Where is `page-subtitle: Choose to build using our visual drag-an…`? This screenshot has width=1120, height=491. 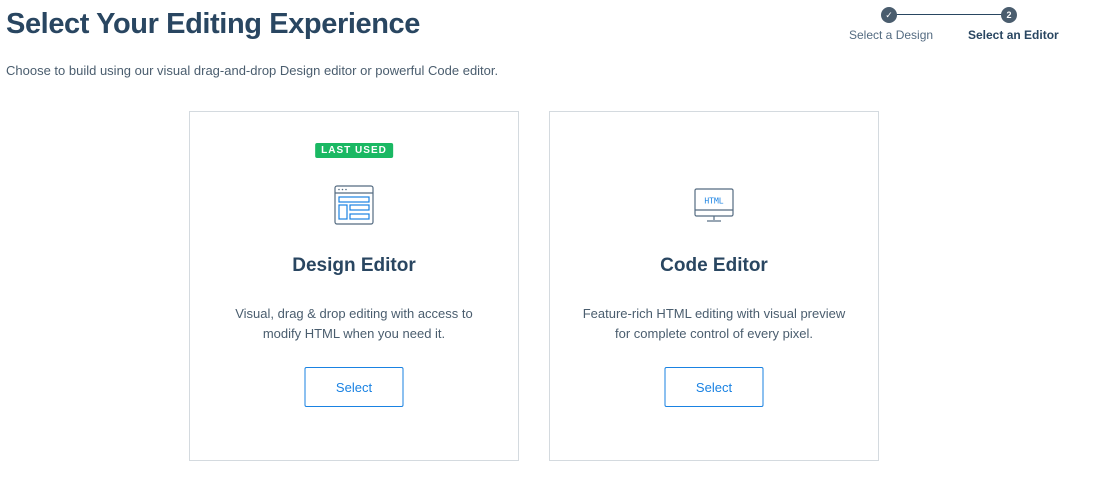 page-subtitle: Choose to build using our visual drag-an… is located at coordinates (252, 70).